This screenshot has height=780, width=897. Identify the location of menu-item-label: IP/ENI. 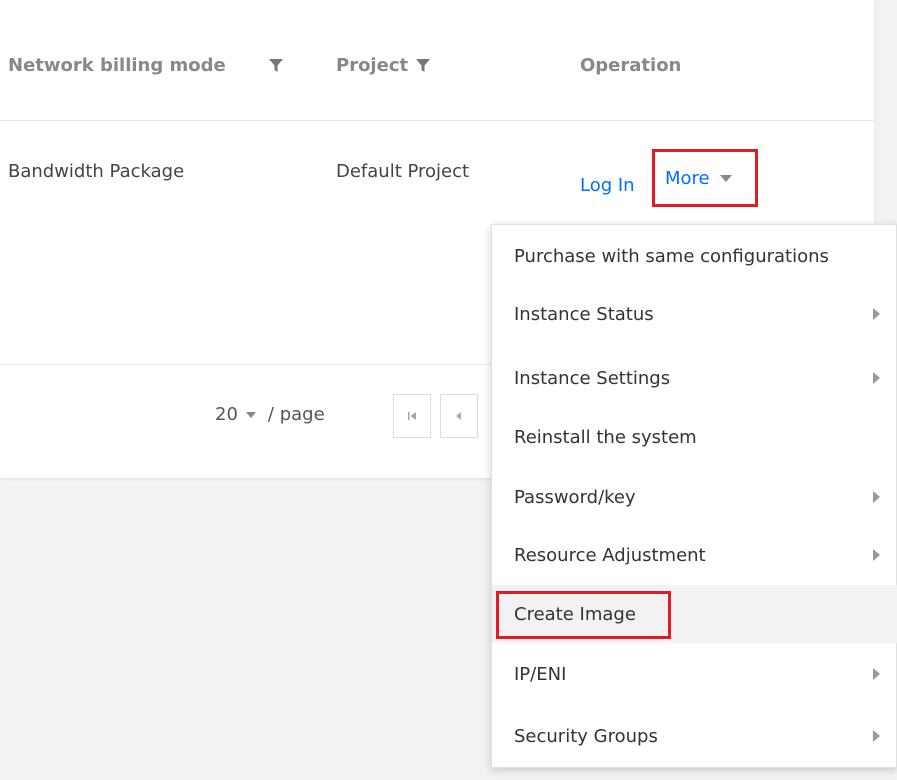
(540, 674).